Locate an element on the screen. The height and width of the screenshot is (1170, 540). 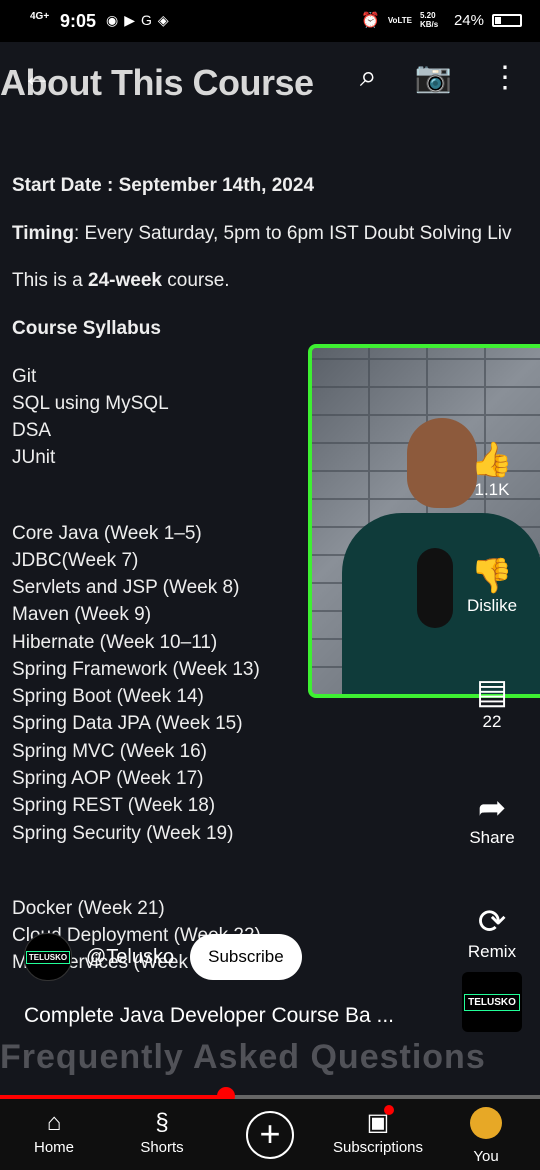
more-options-icon: ⋮ is located at coordinates (505, 77).